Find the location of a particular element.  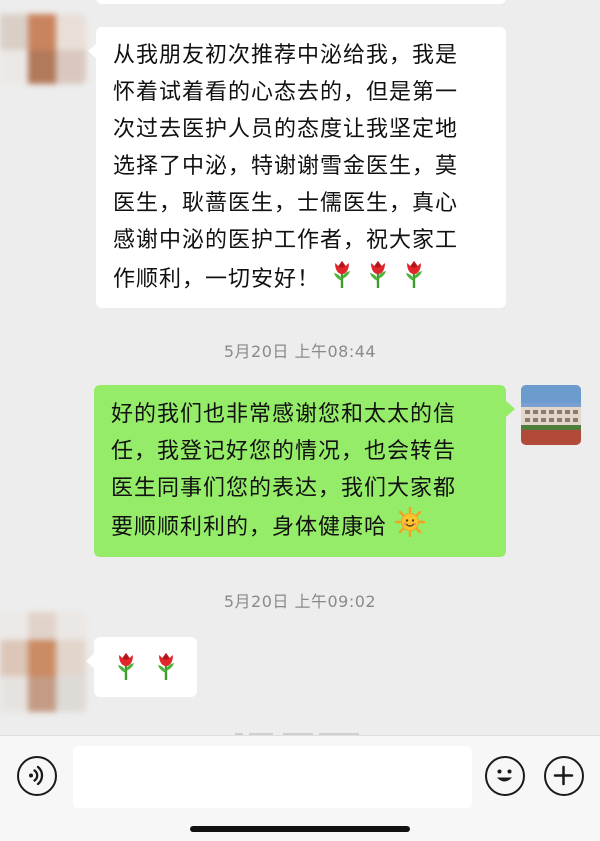

my-avatar is located at coordinates (551, 415).